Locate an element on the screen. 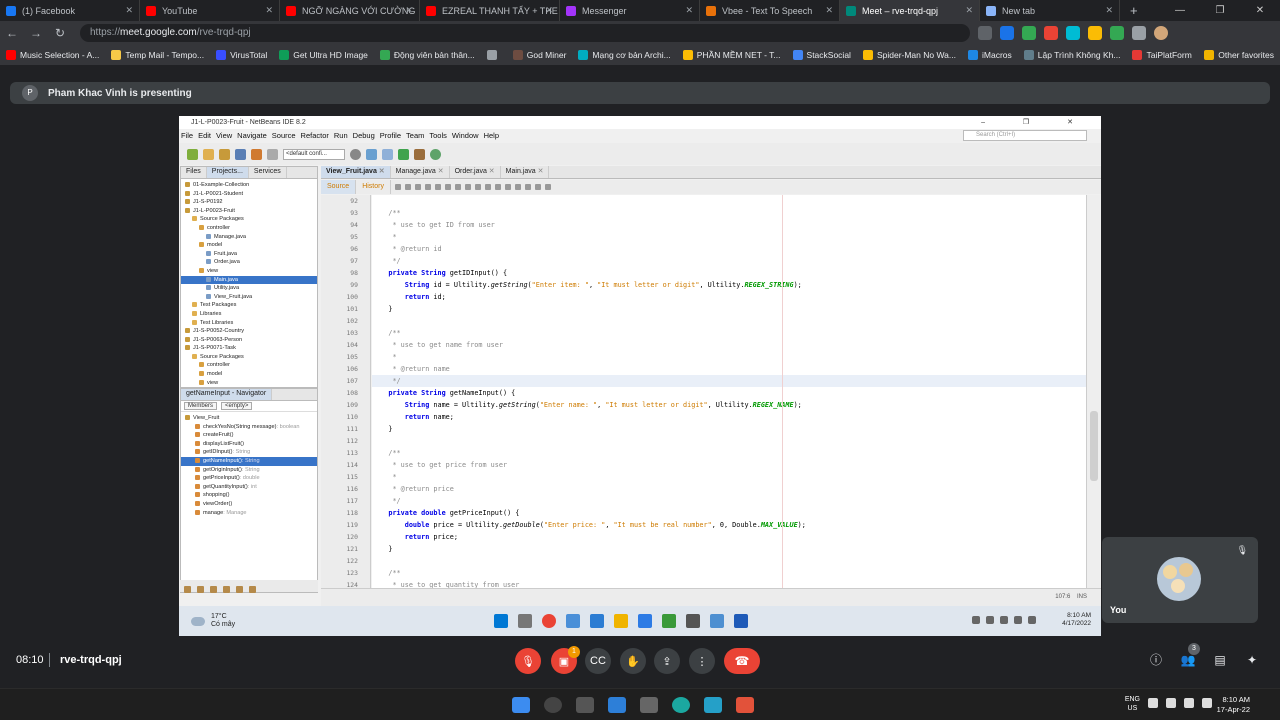  browser-tab: EZREAL THANH TẨY + THE ✕ is located at coordinates (490, 10).